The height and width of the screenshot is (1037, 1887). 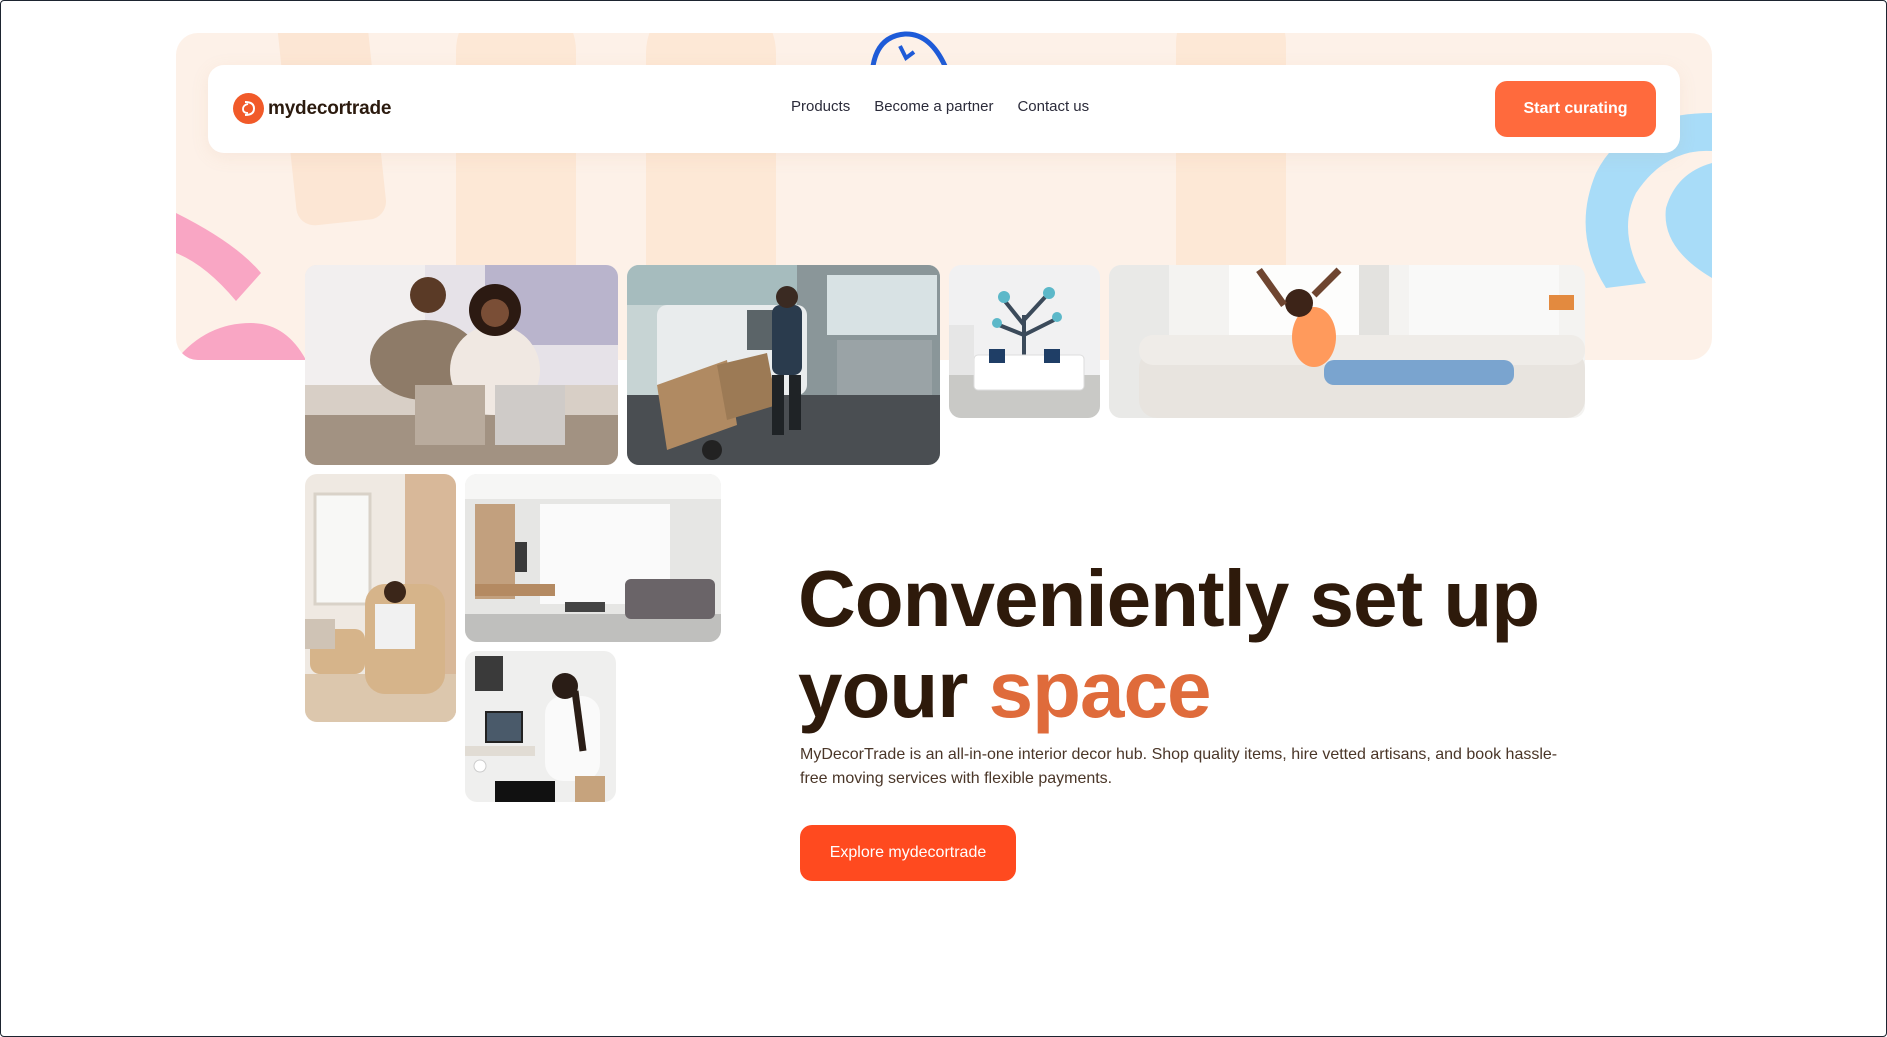 What do you see at coordinates (908, 853) in the screenshot?
I see `explore-mydecortrade-button: Explore mydecortrade` at bounding box center [908, 853].